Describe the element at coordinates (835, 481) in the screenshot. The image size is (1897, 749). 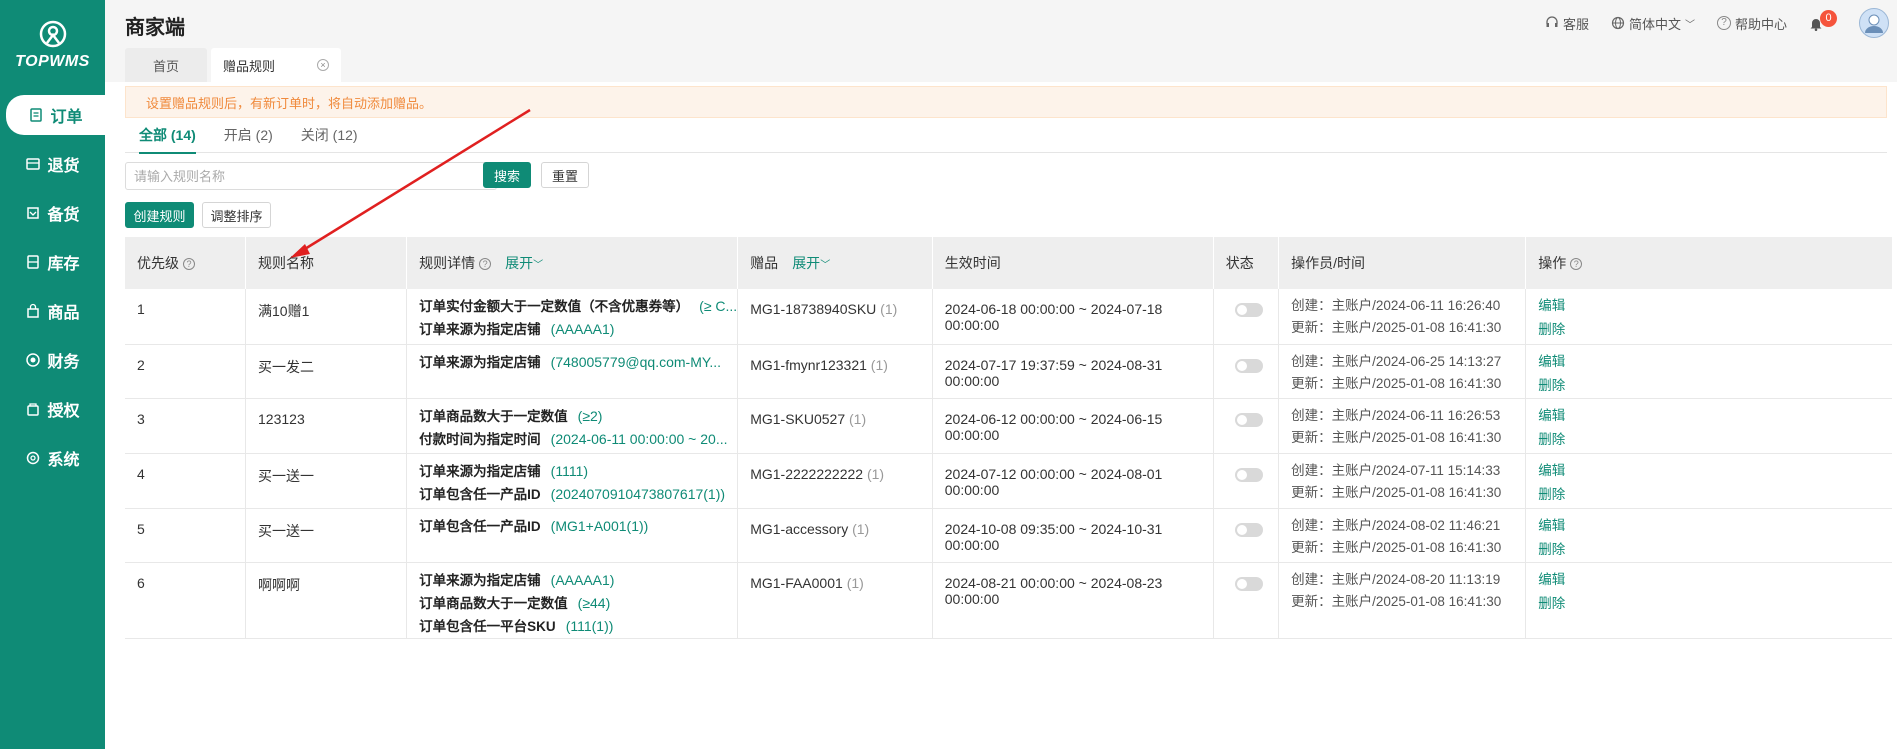
I see `cell-gift: MG1-2222222222 (1)` at that location.